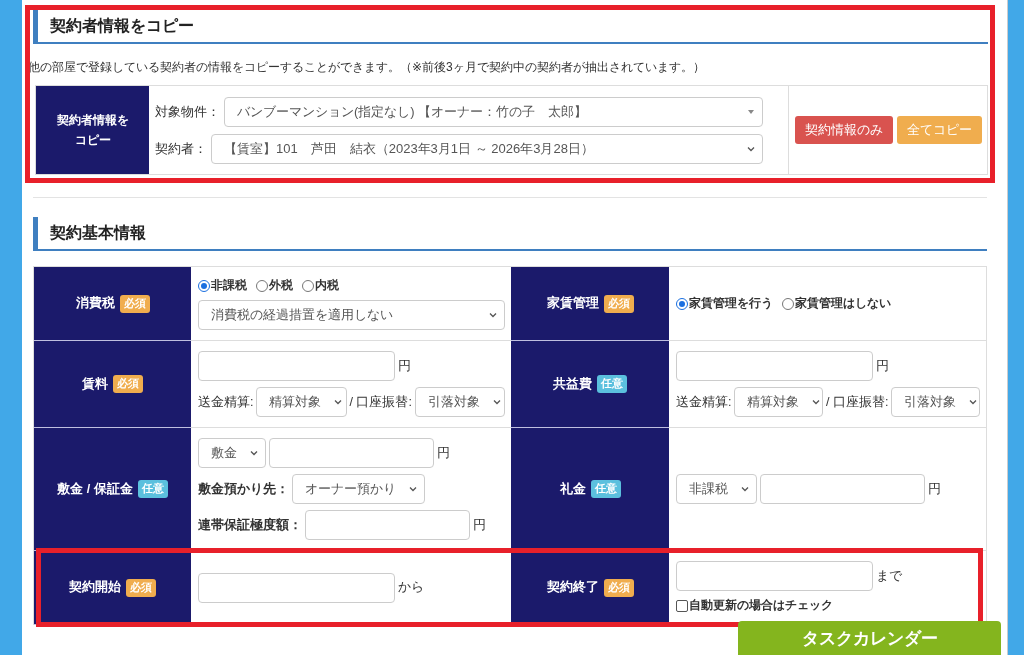 The image size is (1024, 655). What do you see at coordinates (716, 489) in the screenshot?
I see `select-field: 非課税` at bounding box center [716, 489].